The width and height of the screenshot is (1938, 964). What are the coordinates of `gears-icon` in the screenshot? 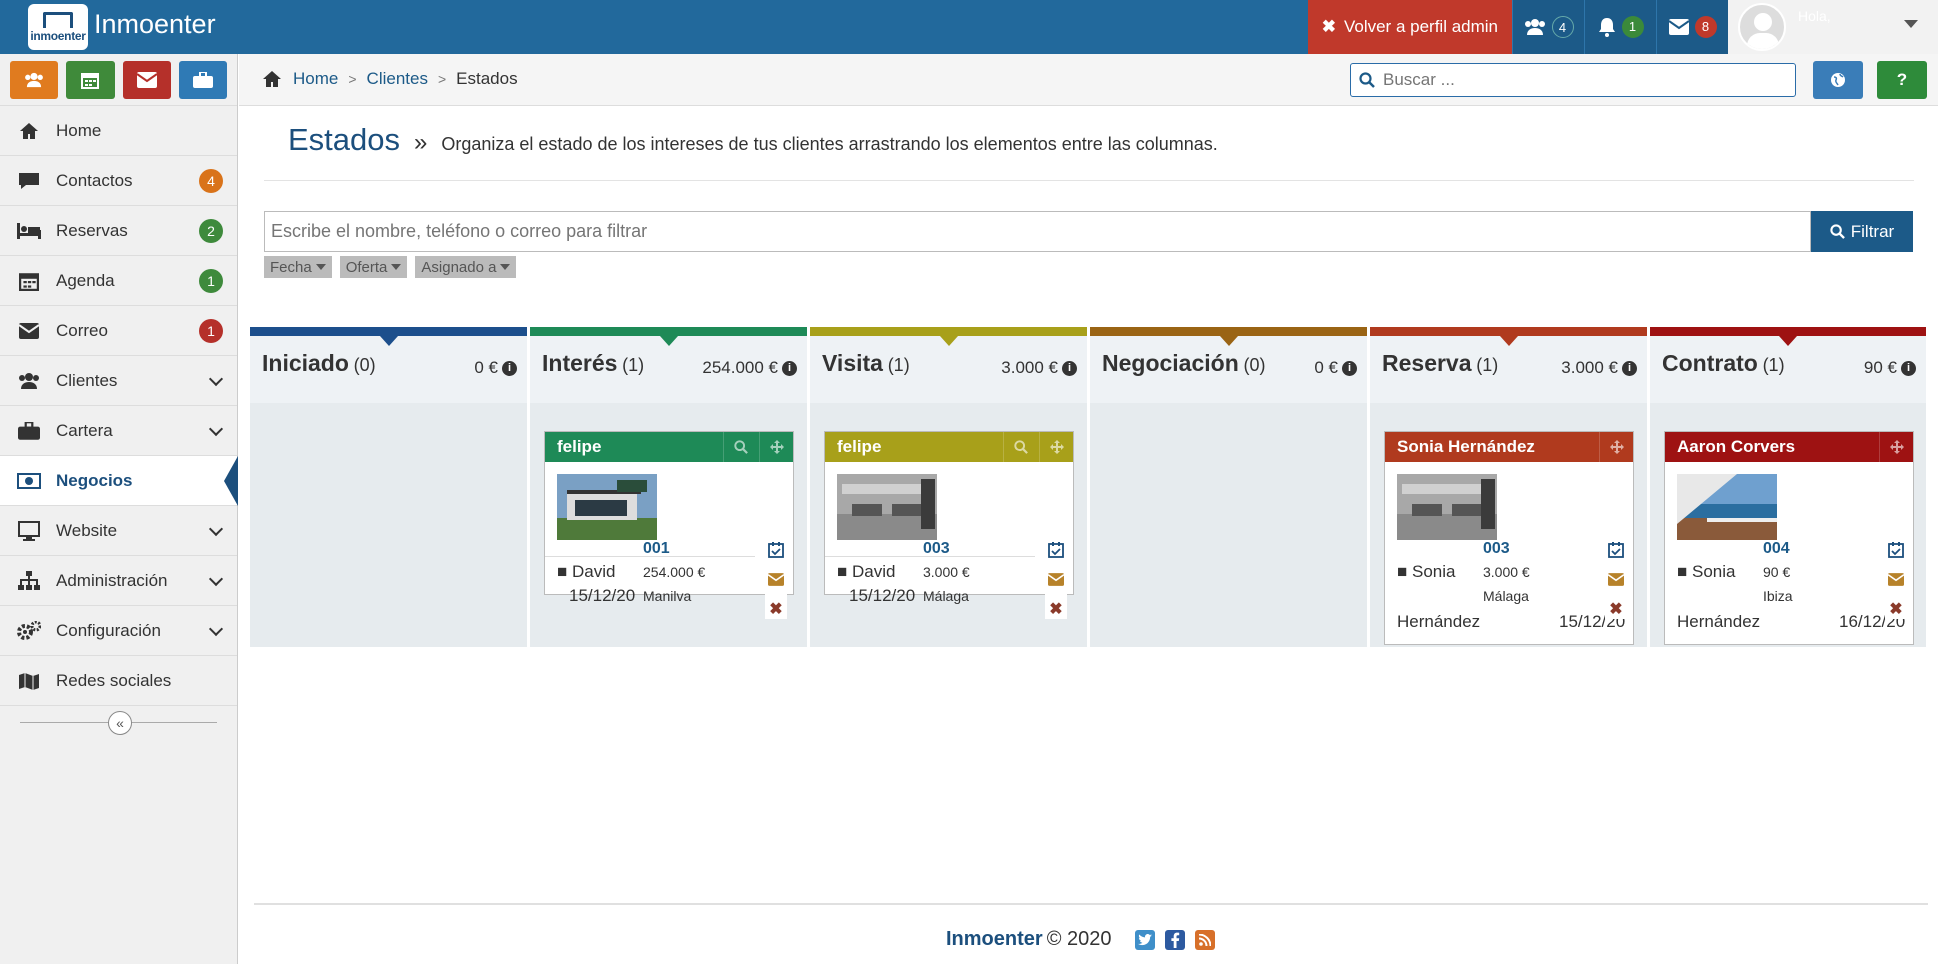 It's located at (29, 630).